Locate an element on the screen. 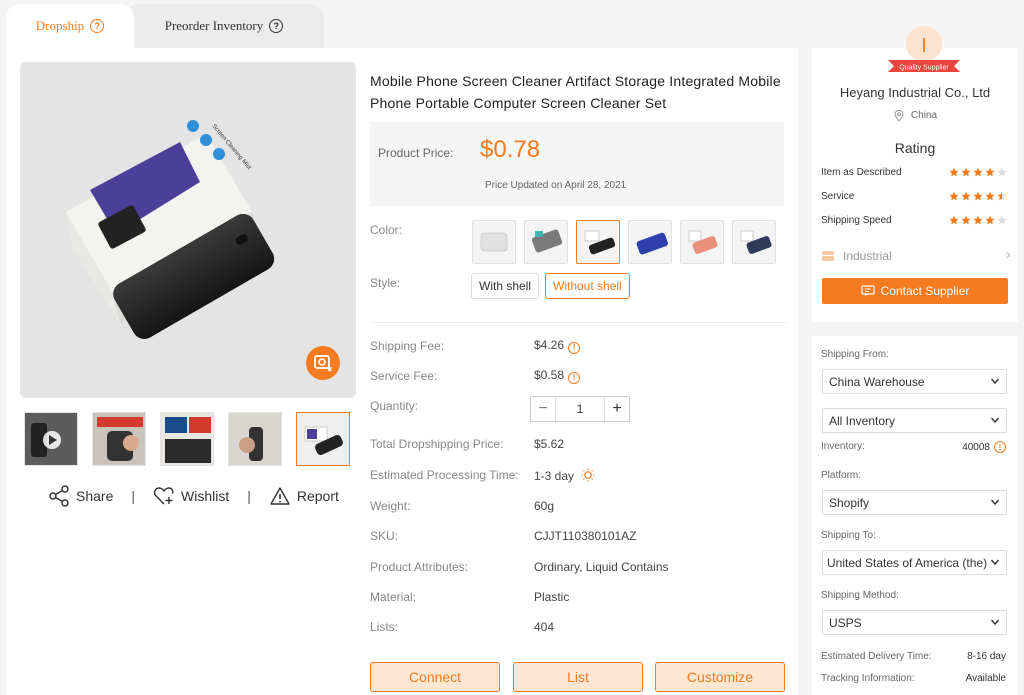 Image resolution: width=1024 pixels, height=695 pixels. sku-value: CJJT110380101AZ is located at coordinates (585, 536).